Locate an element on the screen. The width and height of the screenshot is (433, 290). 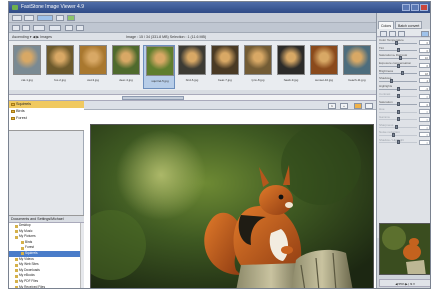
thumbnail: hawk-9.jpg is located at coordinates (291, 67).